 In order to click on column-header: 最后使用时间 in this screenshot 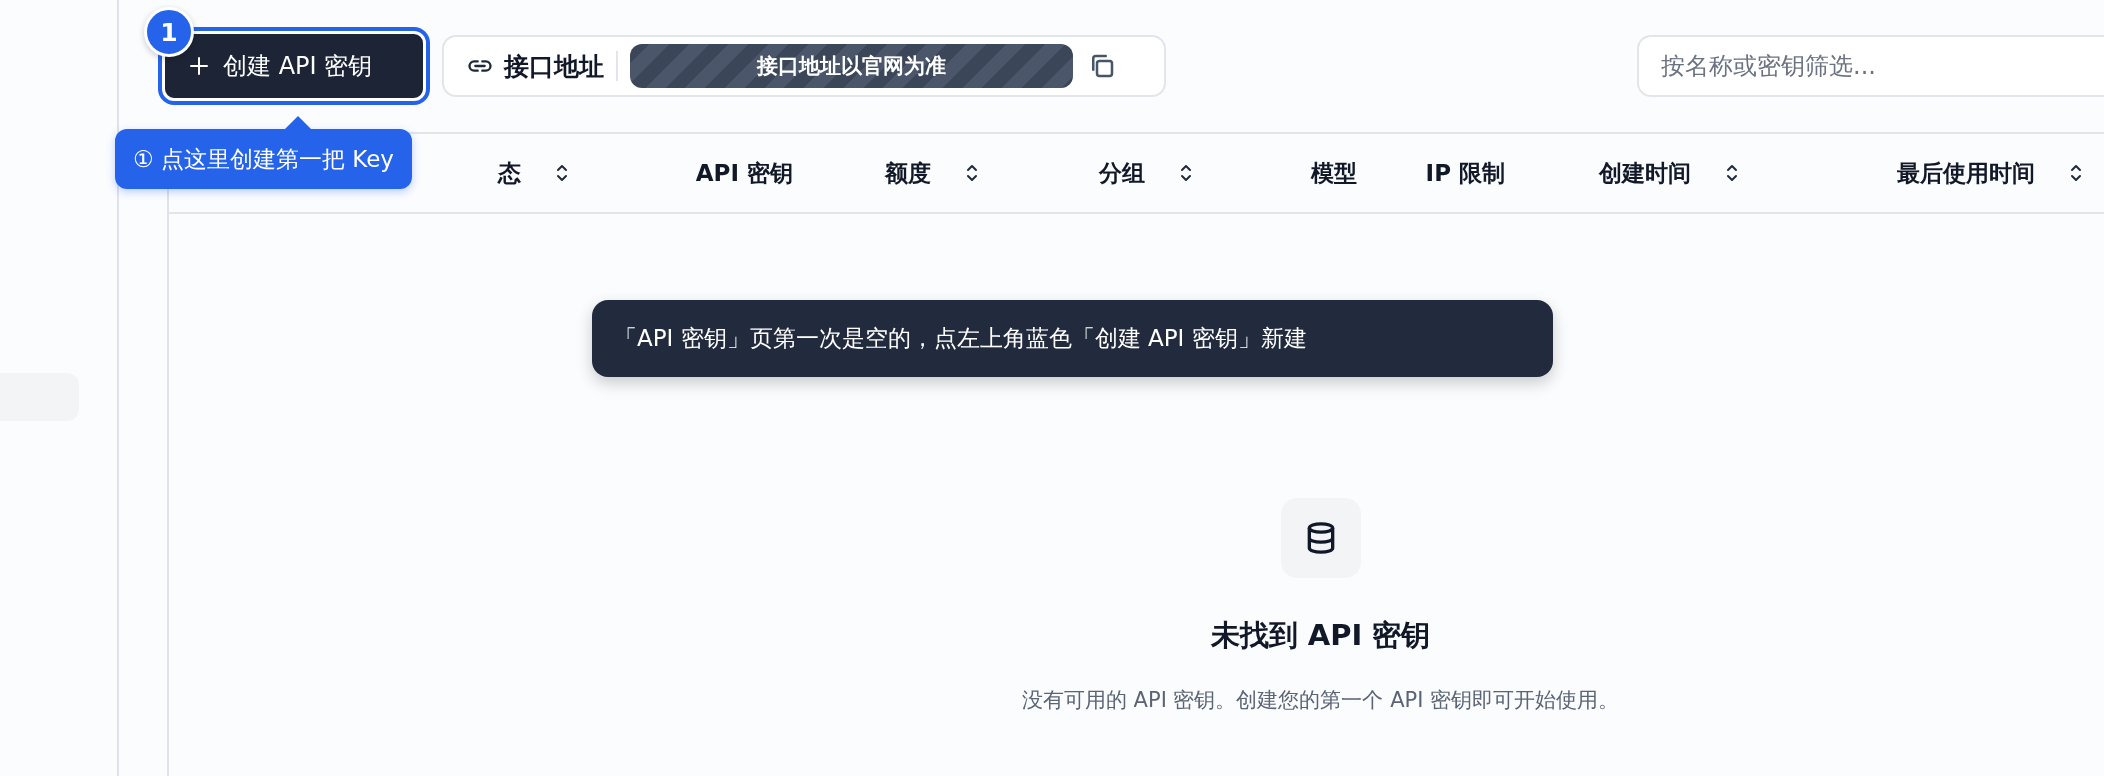, I will do `click(1966, 173)`.